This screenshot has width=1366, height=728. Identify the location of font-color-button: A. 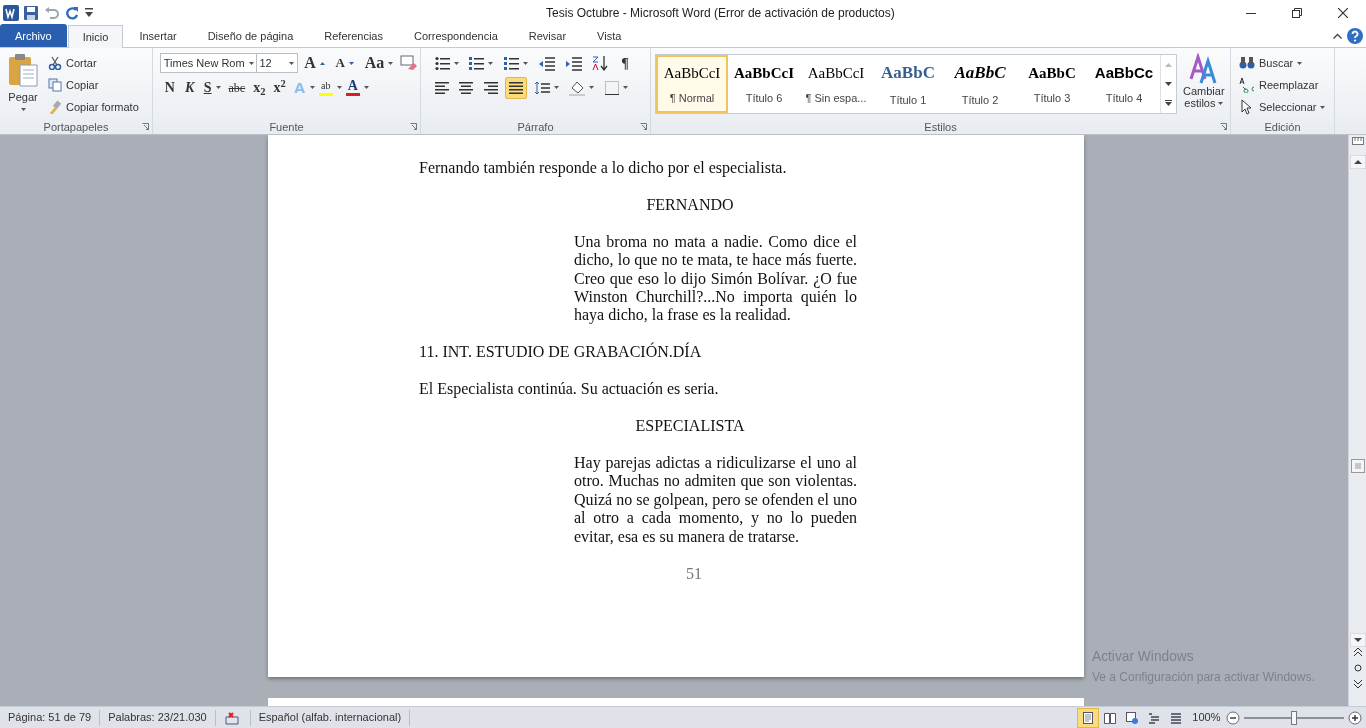
(352, 87).